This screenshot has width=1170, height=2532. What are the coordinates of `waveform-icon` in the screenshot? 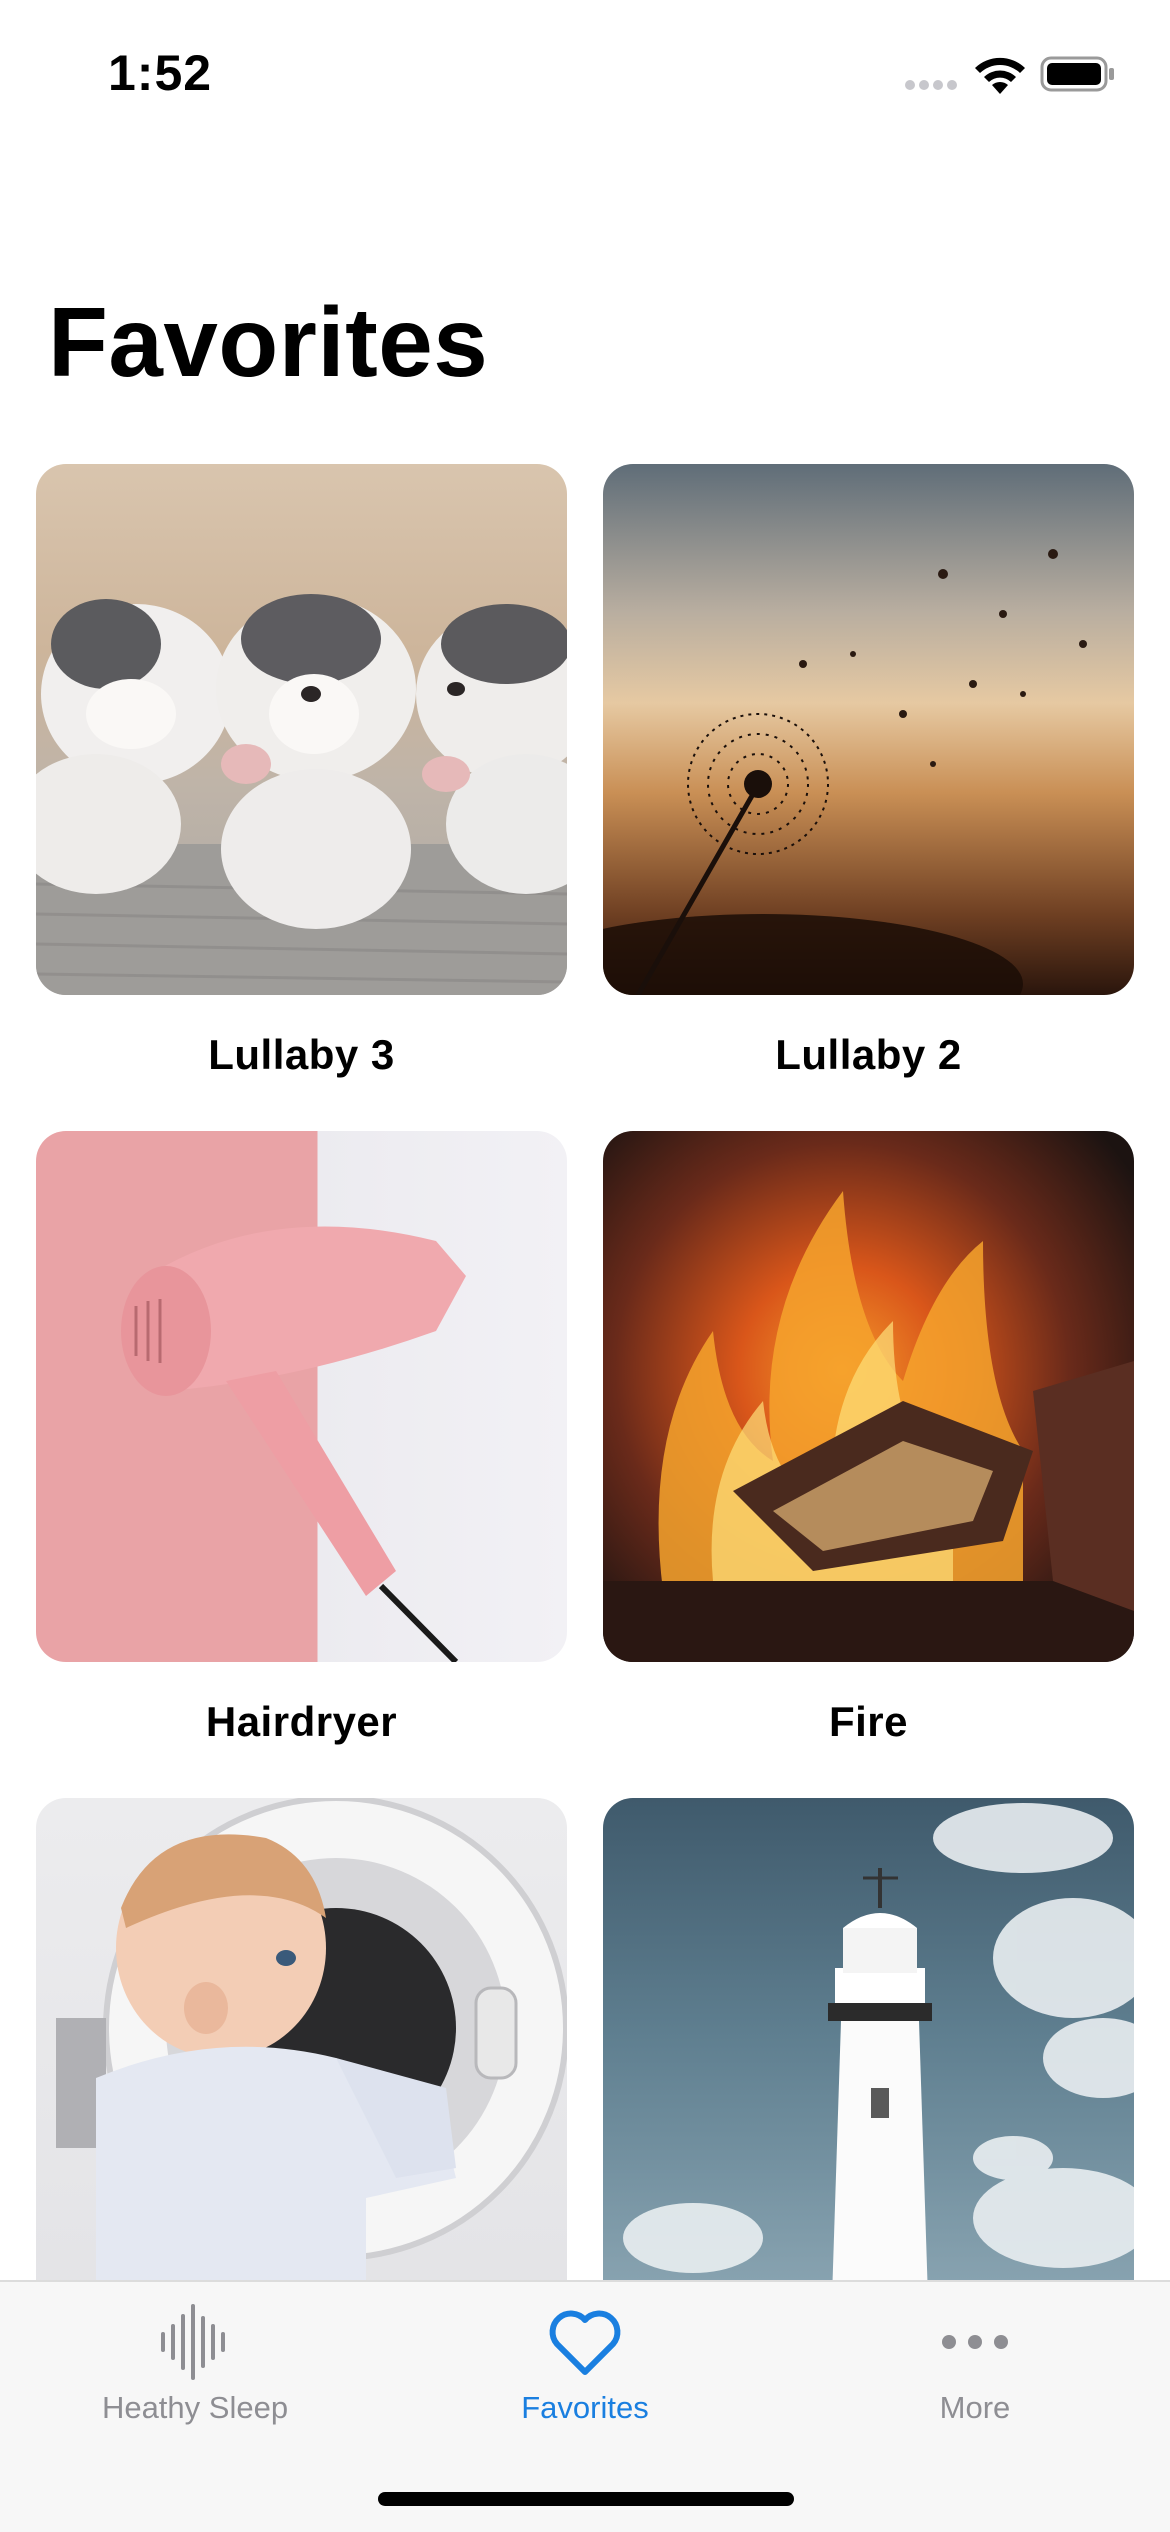 It's located at (193, 2342).